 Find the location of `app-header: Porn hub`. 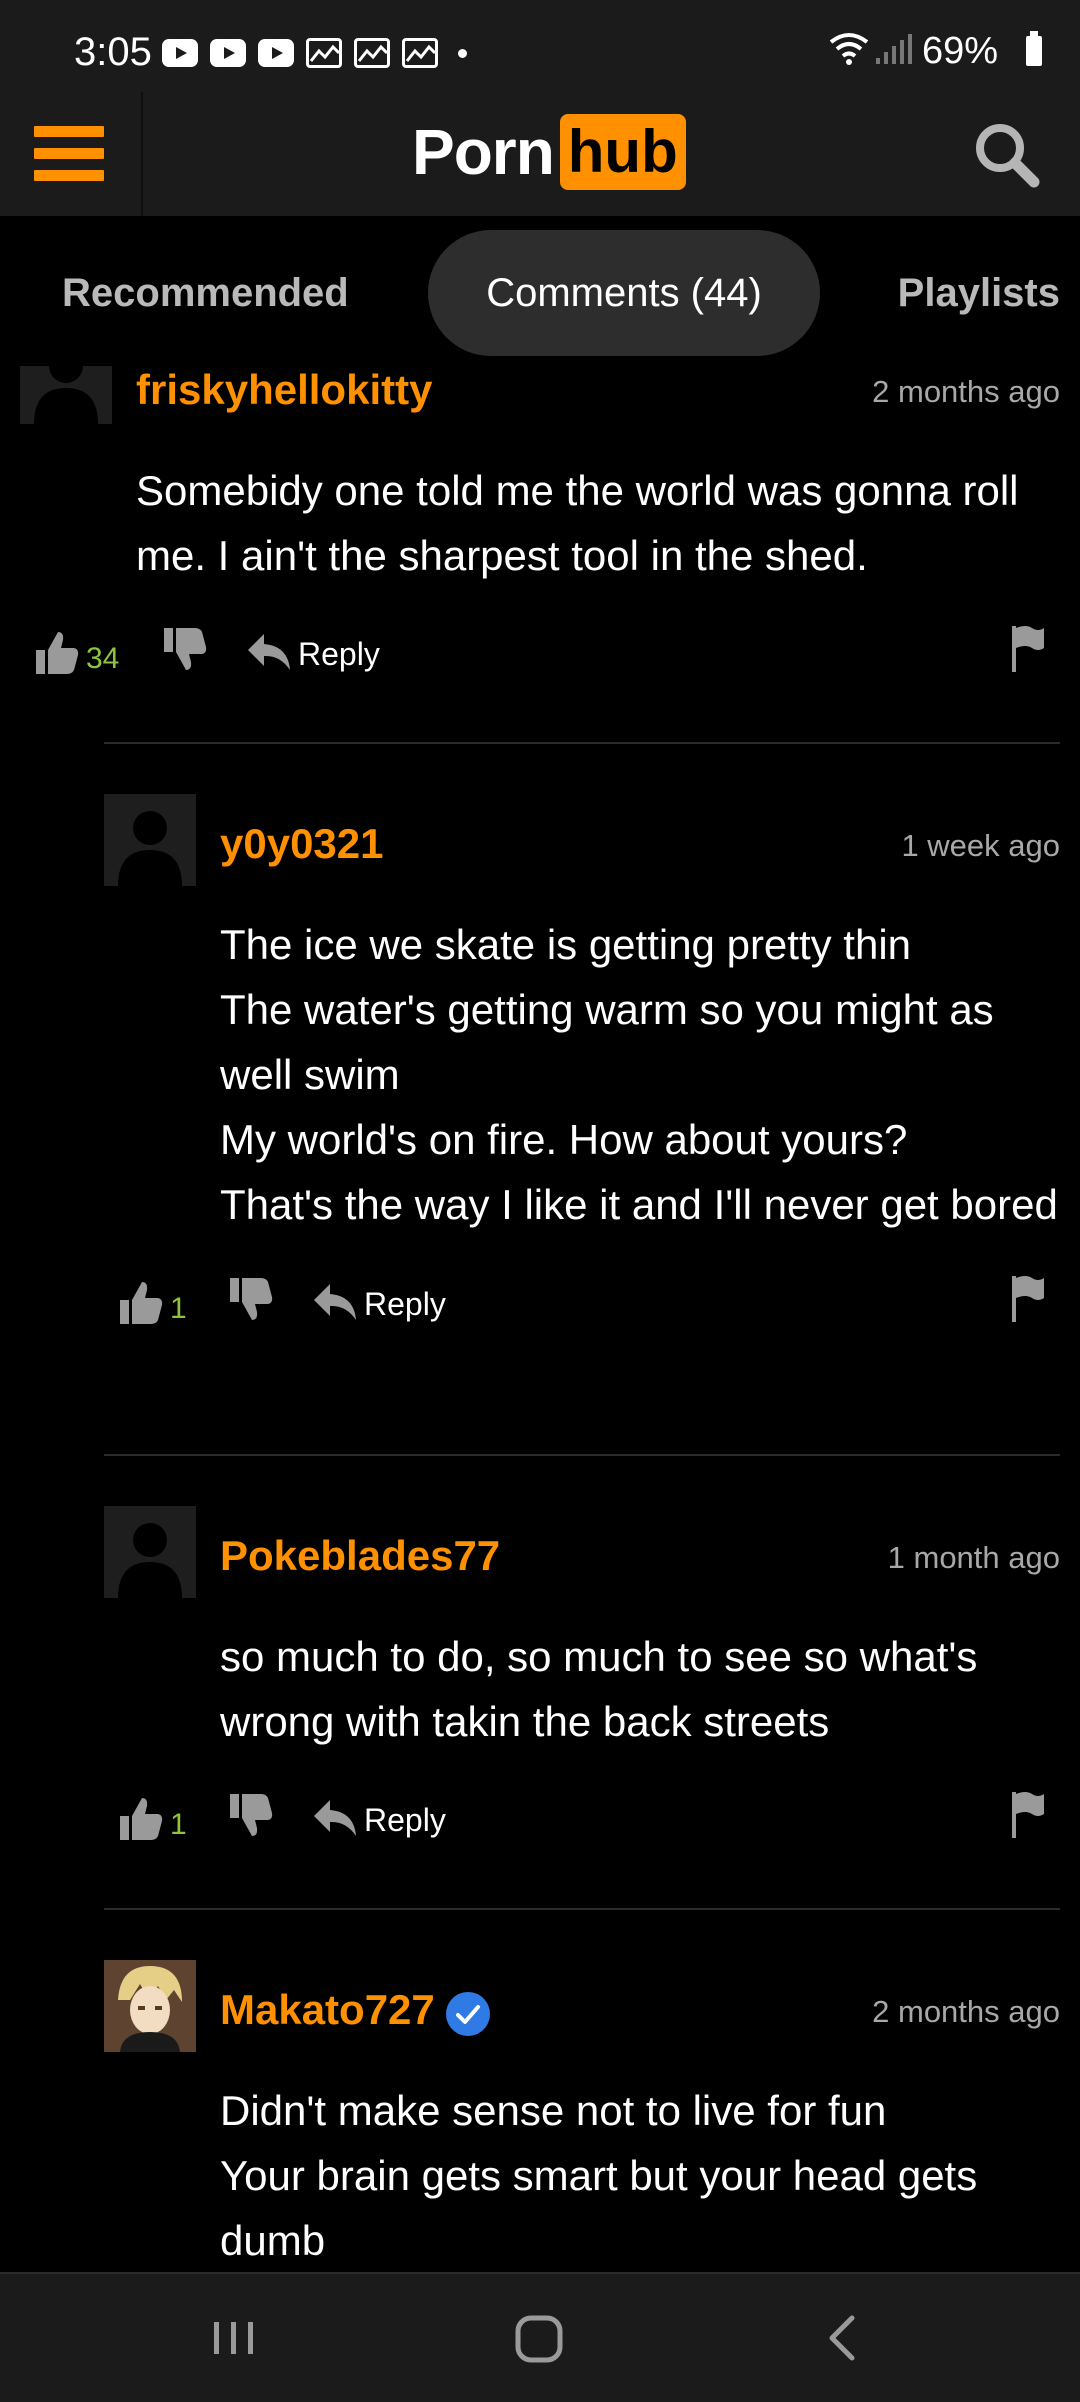

app-header: Porn hub is located at coordinates (540, 154).